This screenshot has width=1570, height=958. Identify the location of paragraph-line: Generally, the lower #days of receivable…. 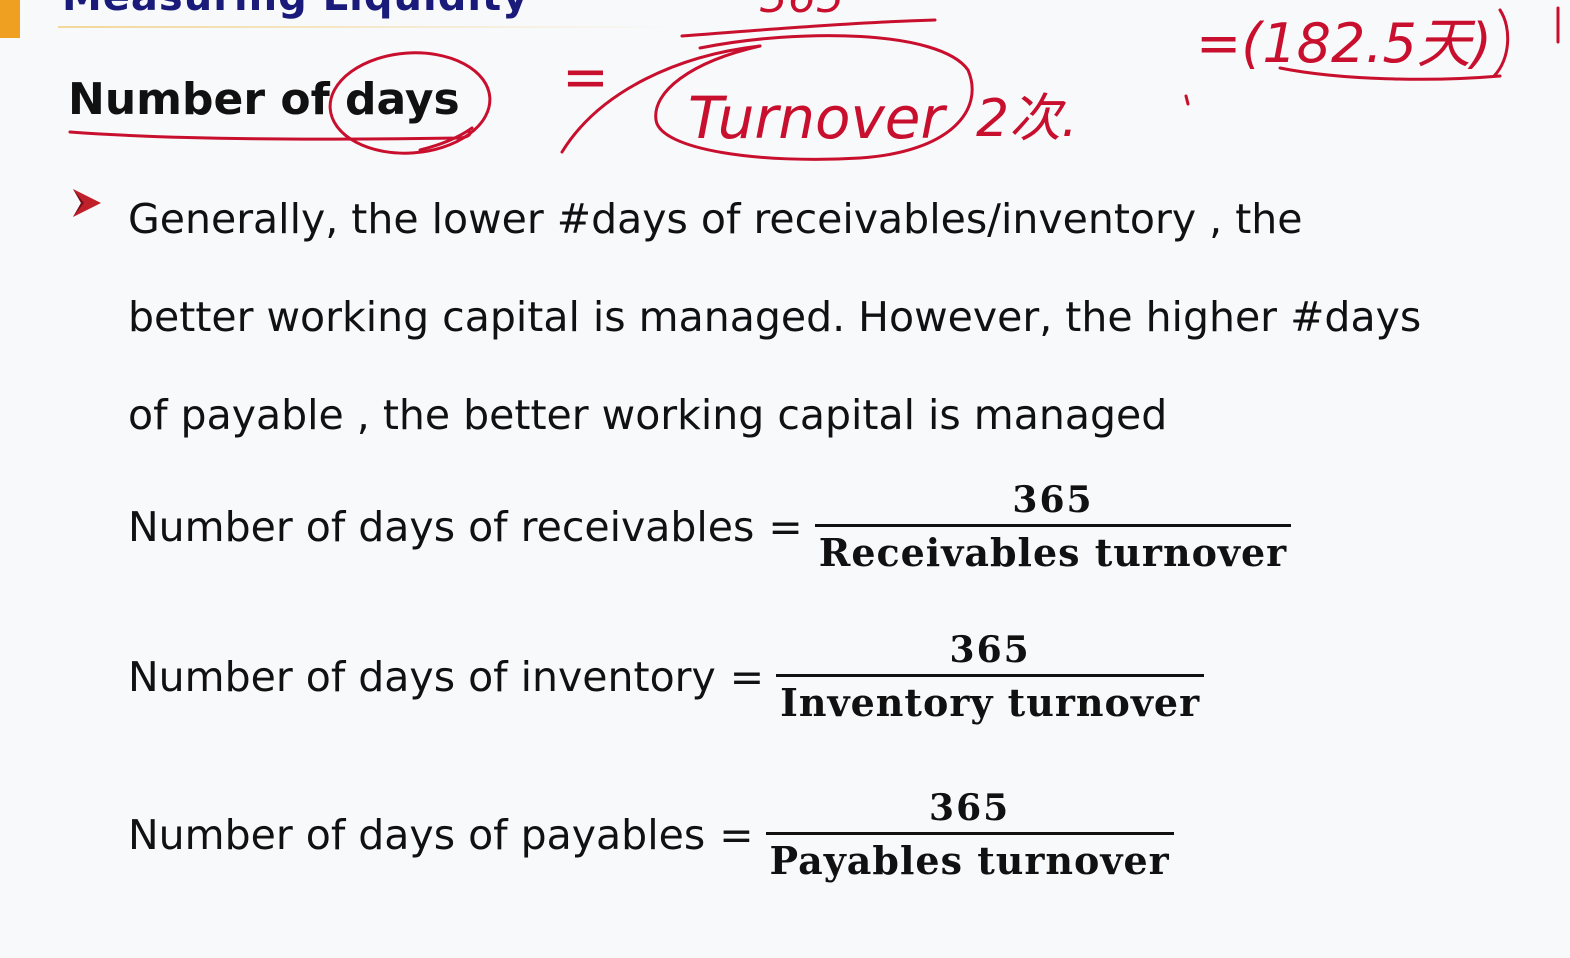
(715, 219).